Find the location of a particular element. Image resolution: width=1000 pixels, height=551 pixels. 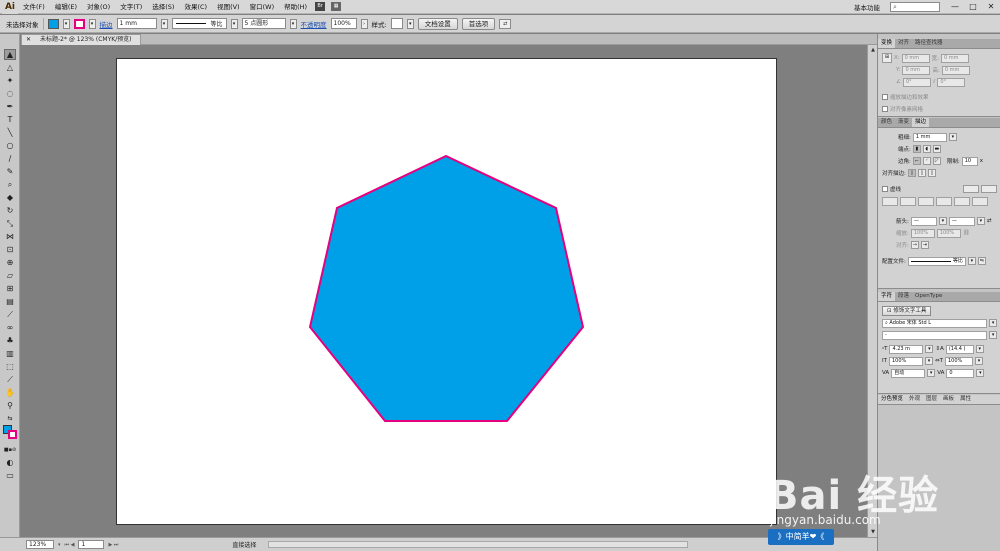

kerning-dropdown: ▾ is located at coordinates (931, 373).